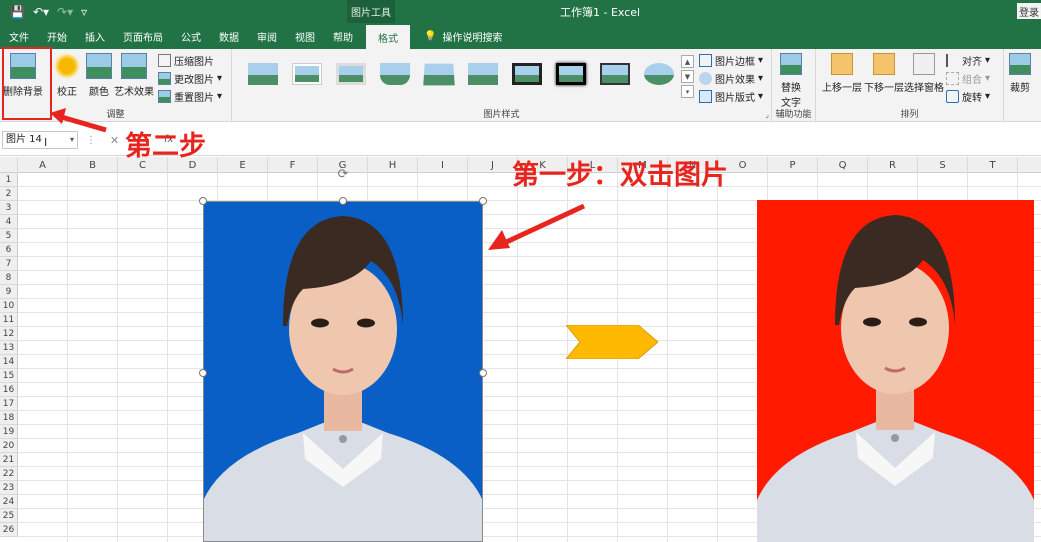 The height and width of the screenshot is (542, 1041). Describe the element at coordinates (190, 96) in the screenshot. I see `reset-picture-button: 重置图片 ▾` at that location.